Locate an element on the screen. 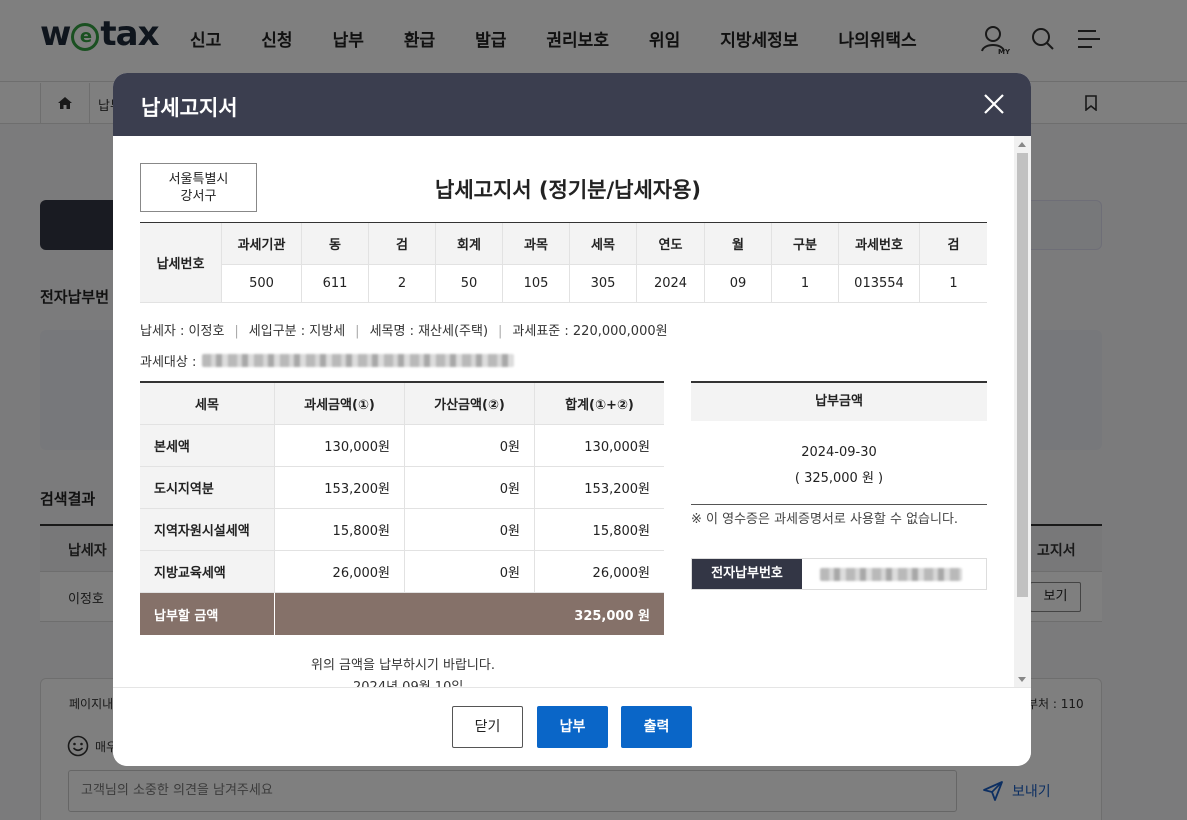 This screenshot has width=1187, height=820. grid-header: 과세번호 is located at coordinates (879, 244).